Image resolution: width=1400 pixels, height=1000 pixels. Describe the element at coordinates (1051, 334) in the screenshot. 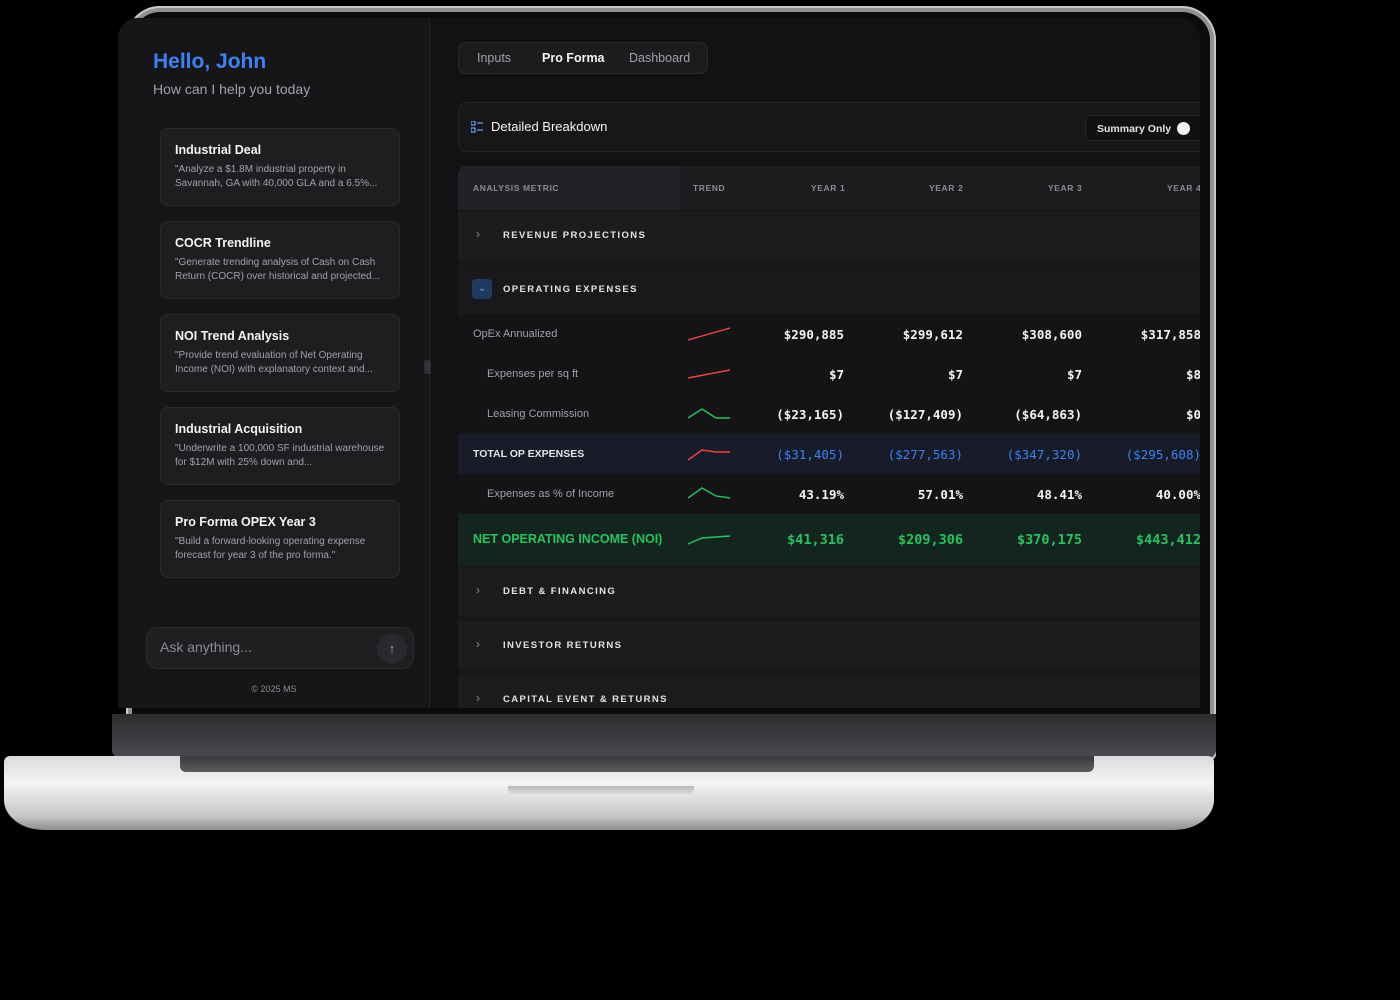

I see `year-3-value: $308,600` at that location.